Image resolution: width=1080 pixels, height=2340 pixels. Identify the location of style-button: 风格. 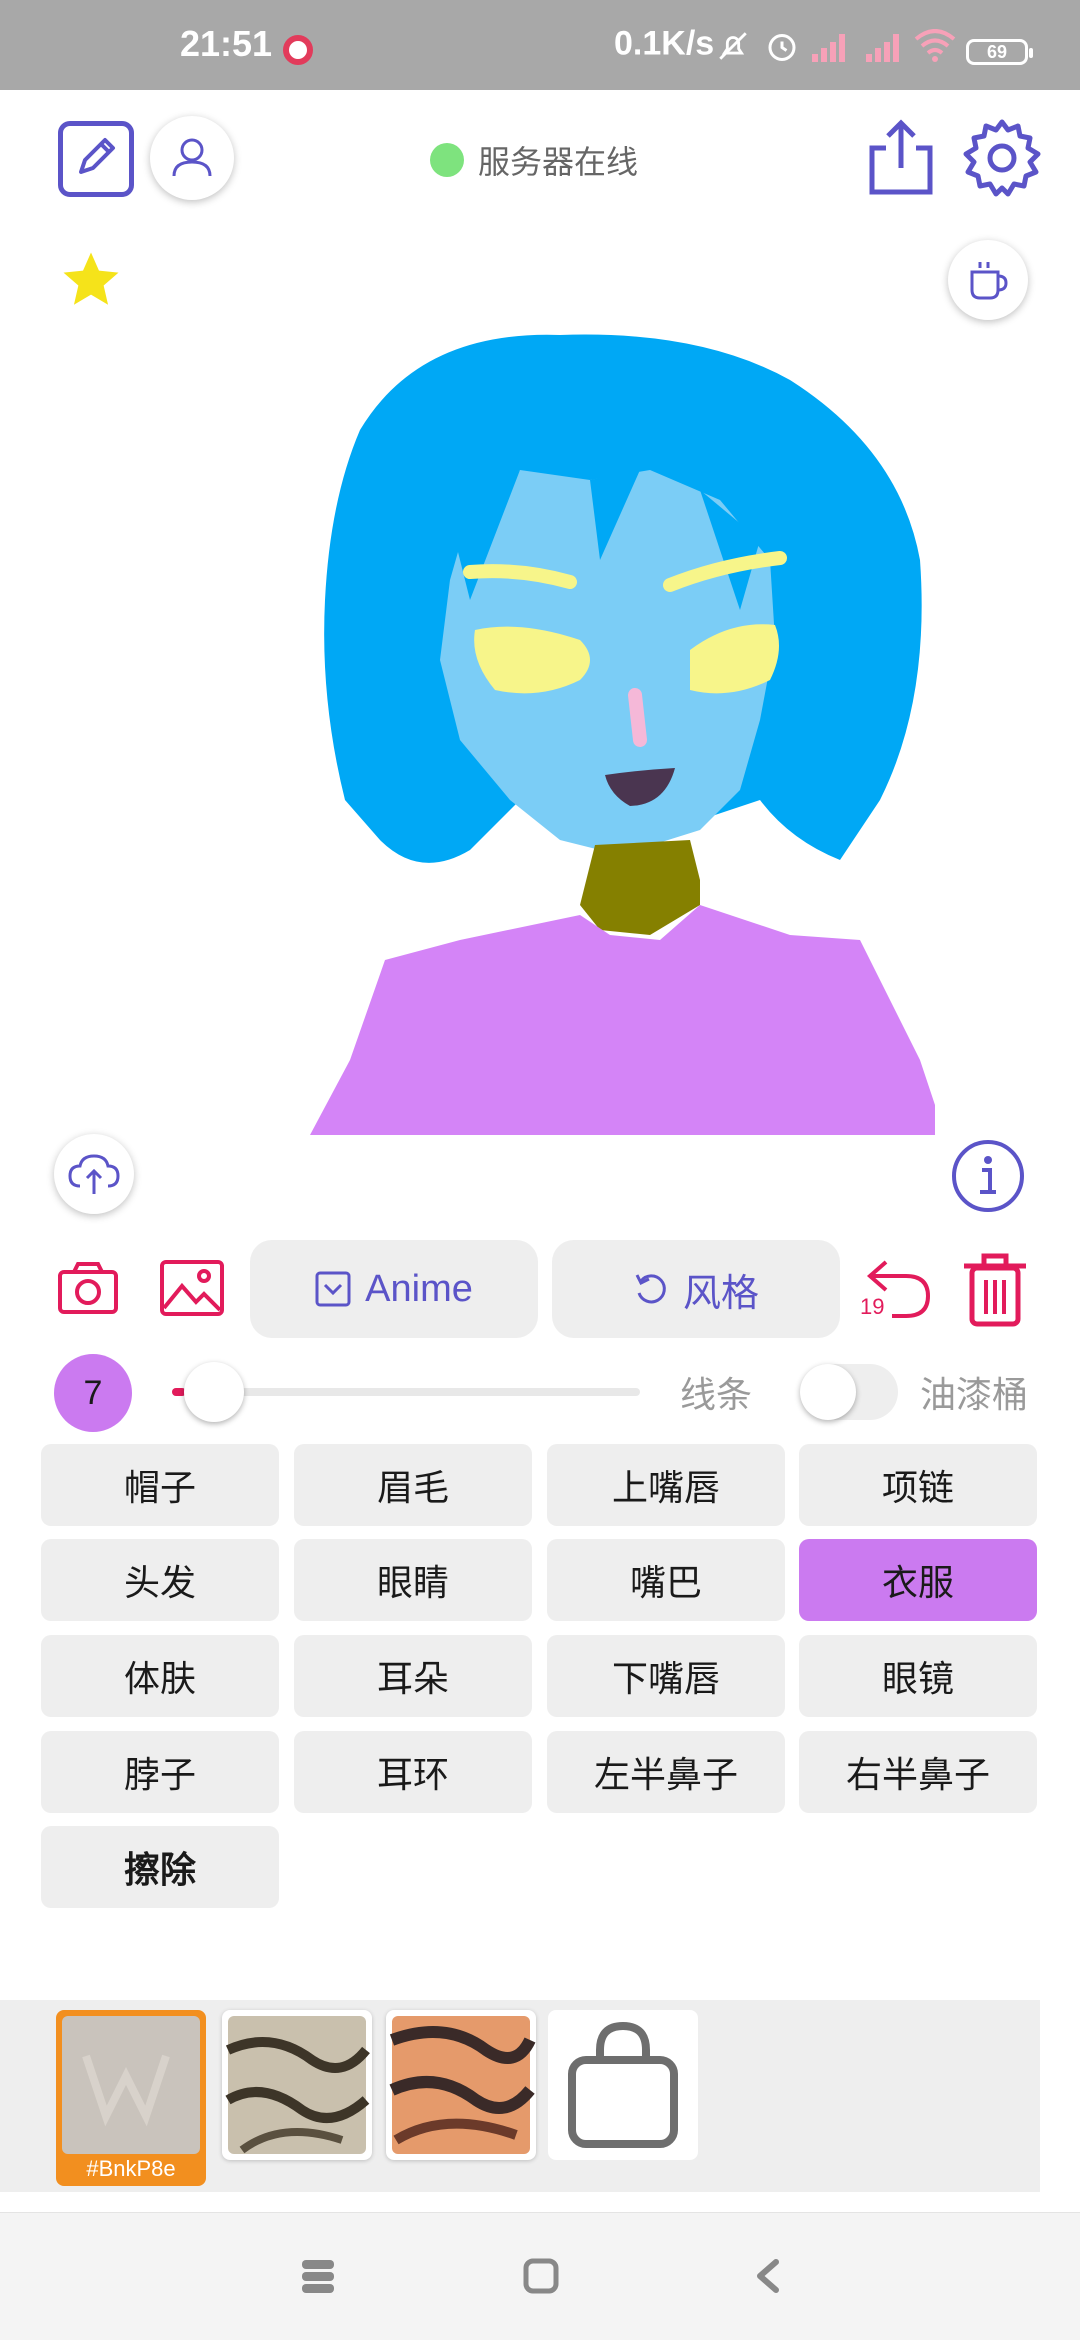
(696, 1289).